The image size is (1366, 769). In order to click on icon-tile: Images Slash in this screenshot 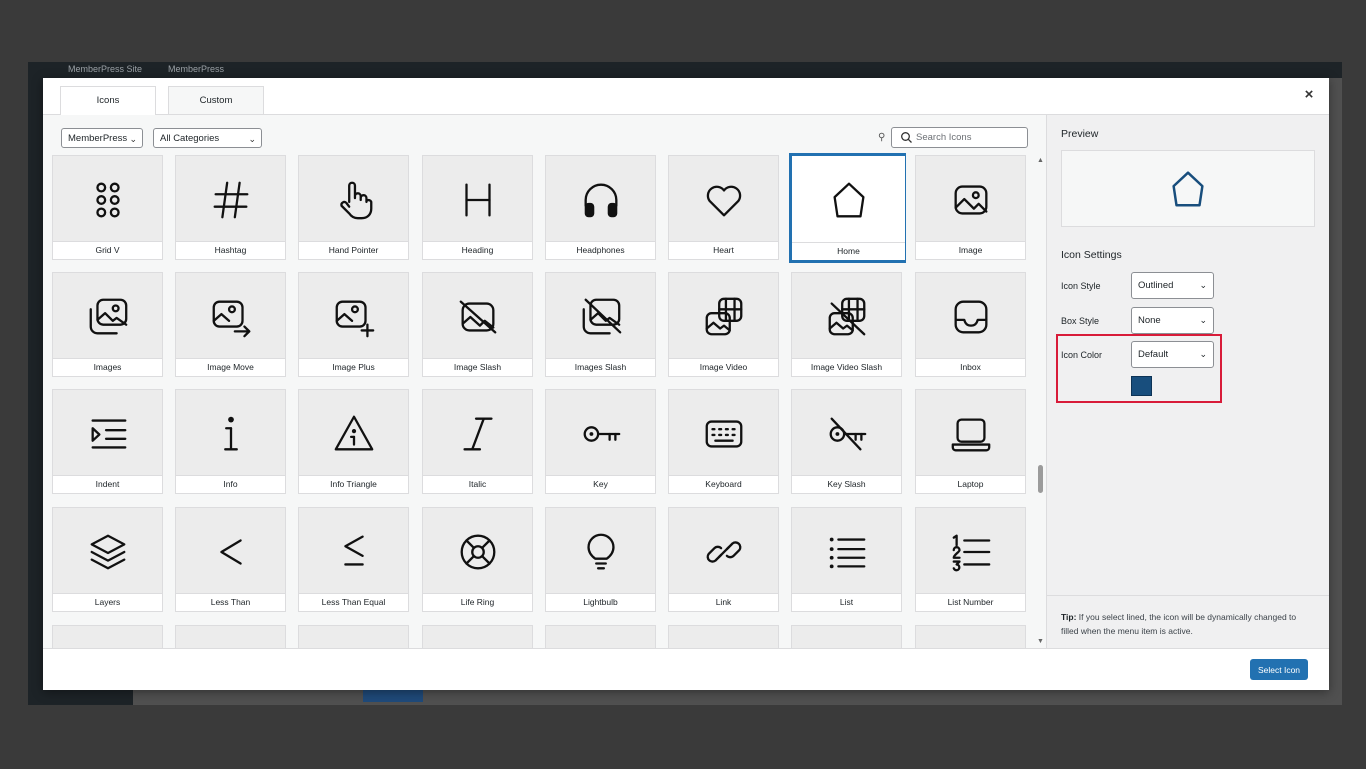, I will do `click(600, 324)`.